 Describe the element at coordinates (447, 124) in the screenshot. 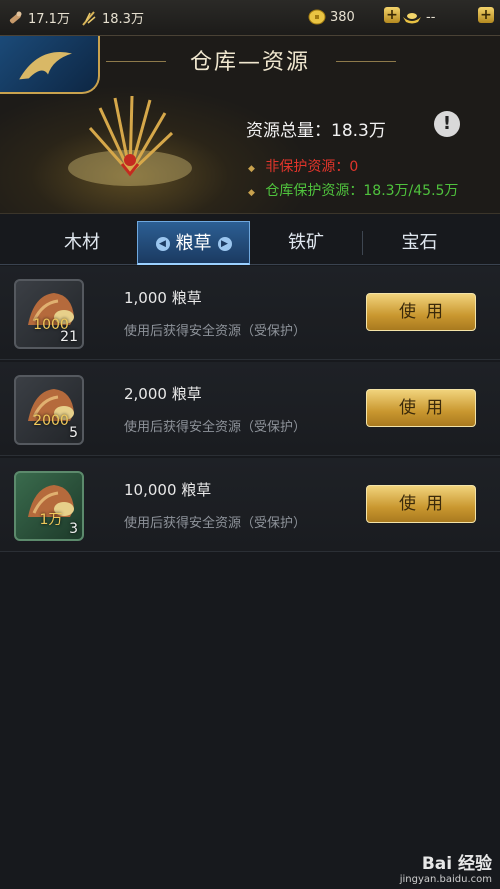

I see `info-icon: !` at that location.